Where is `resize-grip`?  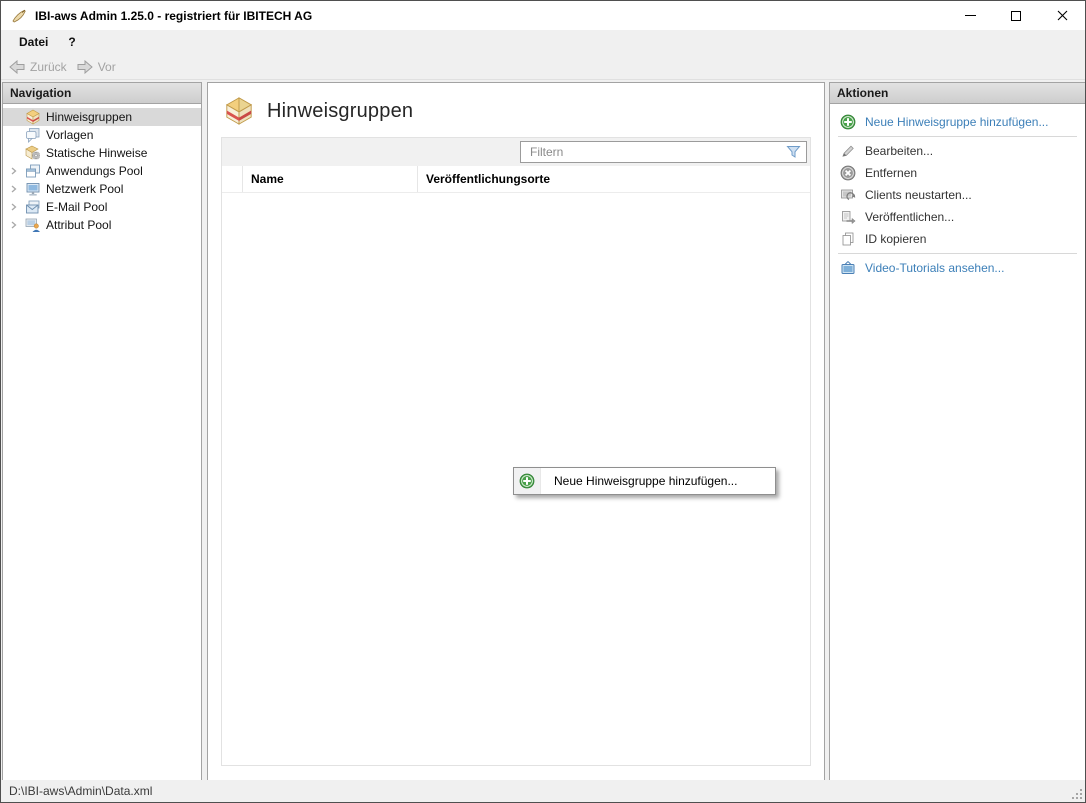 resize-grip is located at coordinates (1077, 794).